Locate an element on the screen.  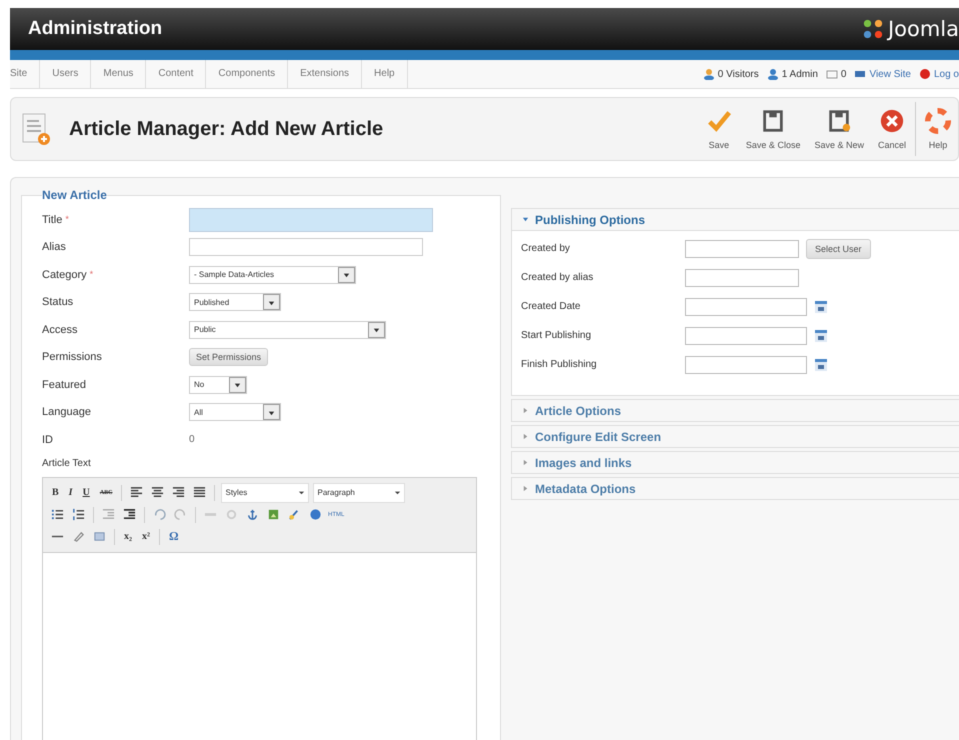
styles-dropdown: Styles is located at coordinates (265, 492).